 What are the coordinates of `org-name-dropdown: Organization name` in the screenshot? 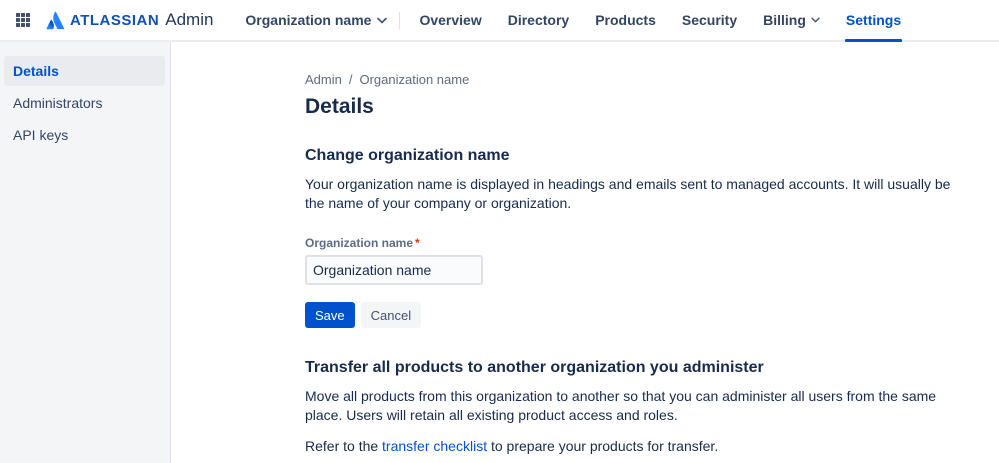 It's located at (316, 20).